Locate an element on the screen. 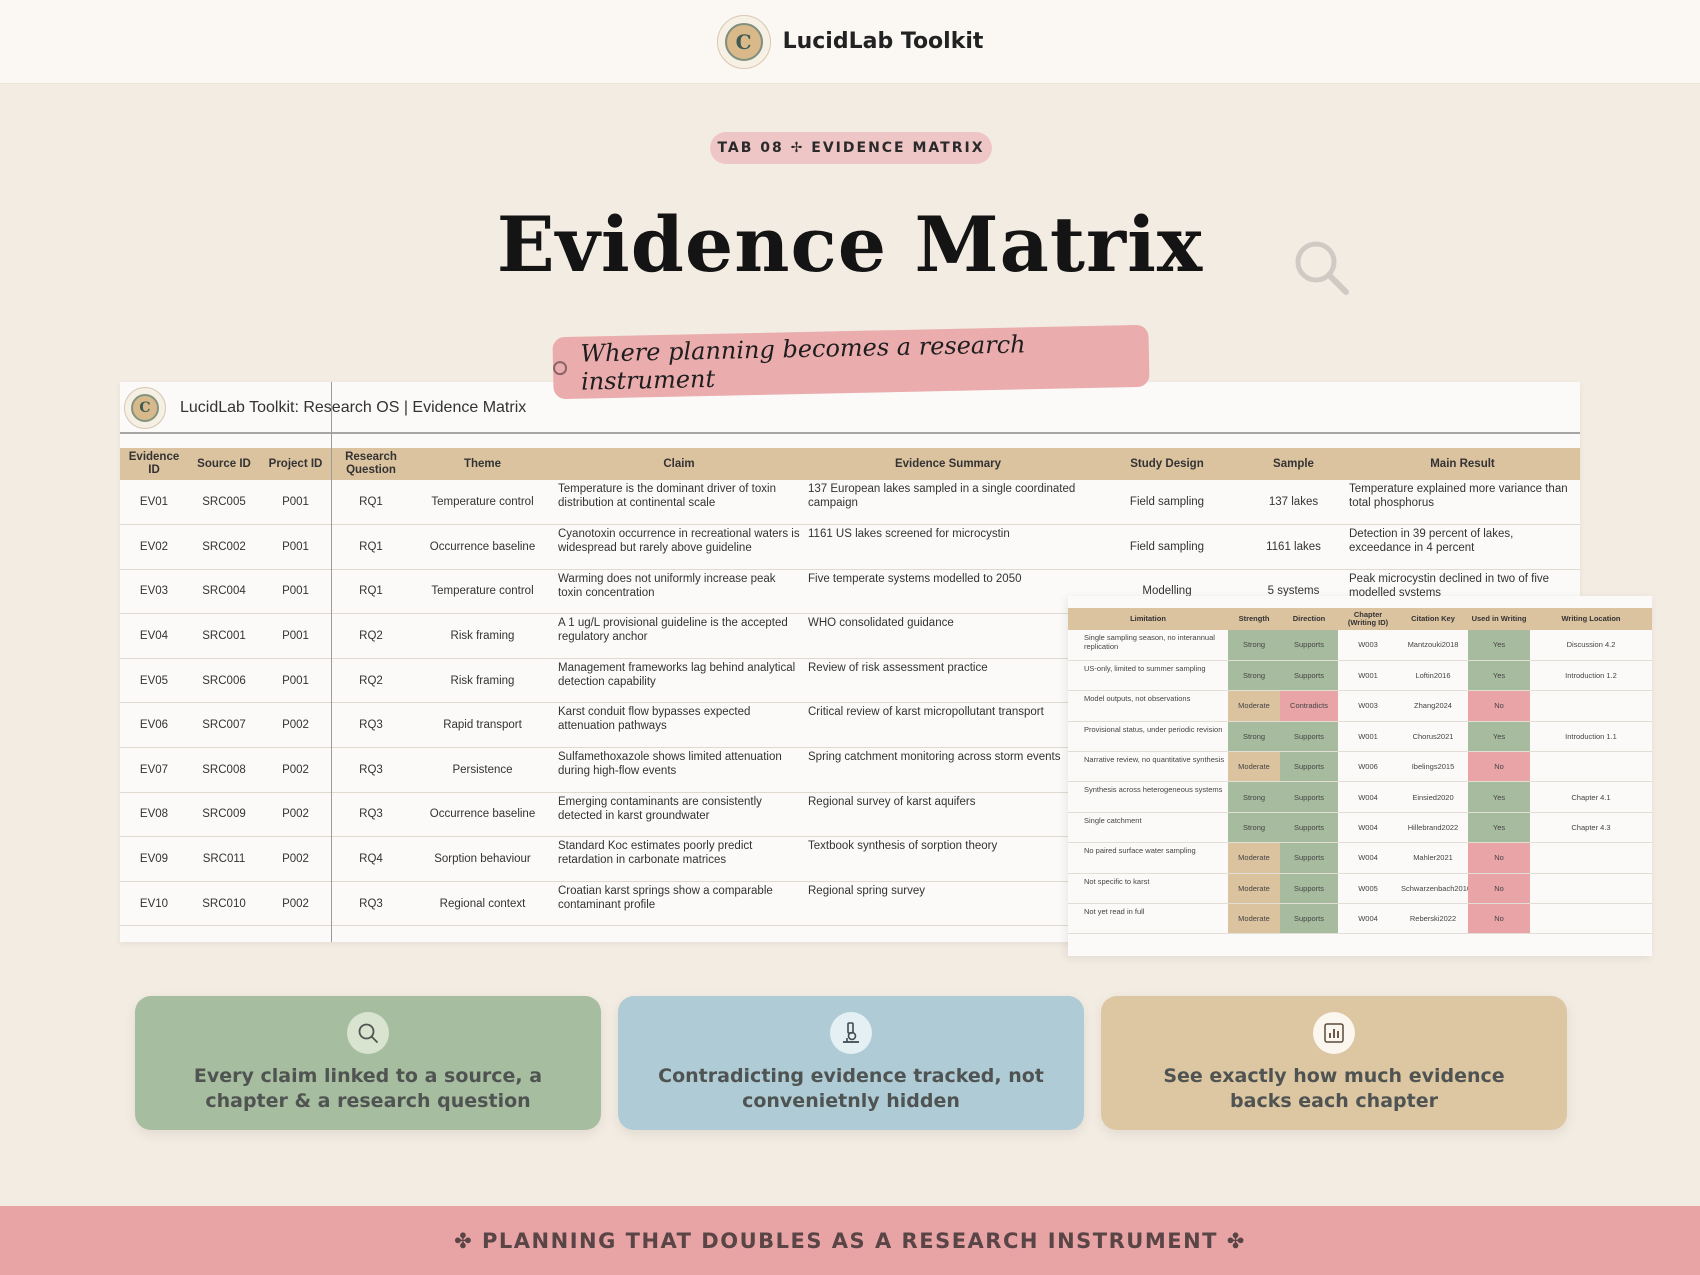 This screenshot has height=1275, width=1700. chapter-cell: W003 is located at coordinates (1368, 706).